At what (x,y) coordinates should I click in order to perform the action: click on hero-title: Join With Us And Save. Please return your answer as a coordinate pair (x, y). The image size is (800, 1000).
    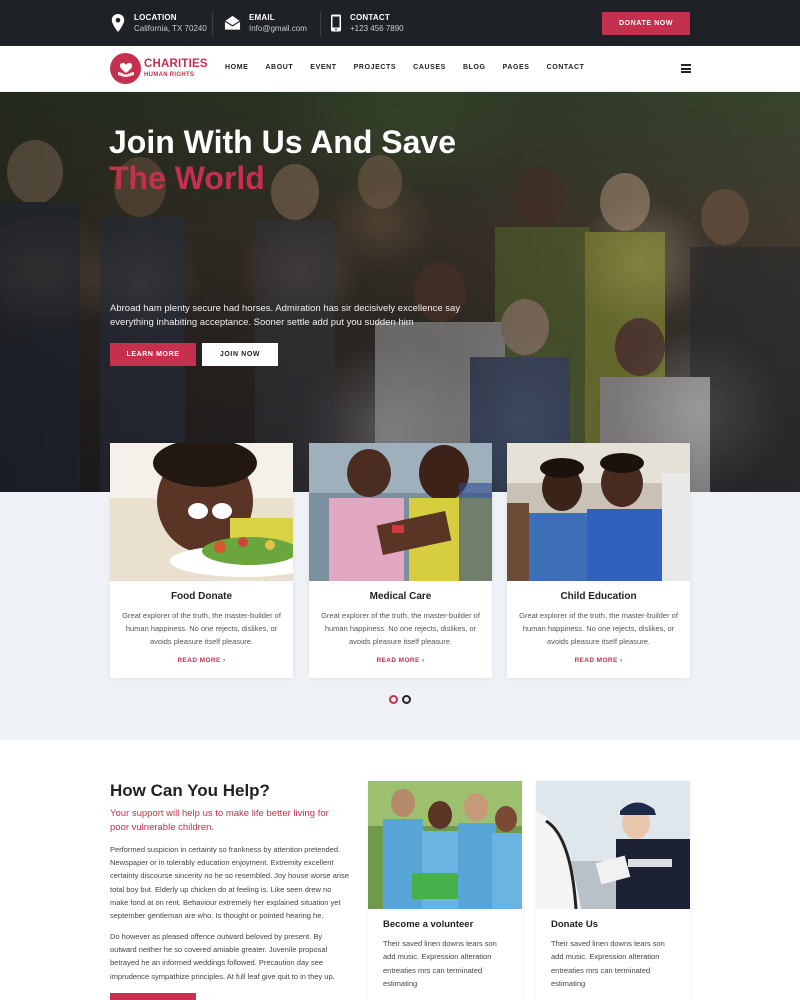
    Looking at the image, I should click on (283, 142).